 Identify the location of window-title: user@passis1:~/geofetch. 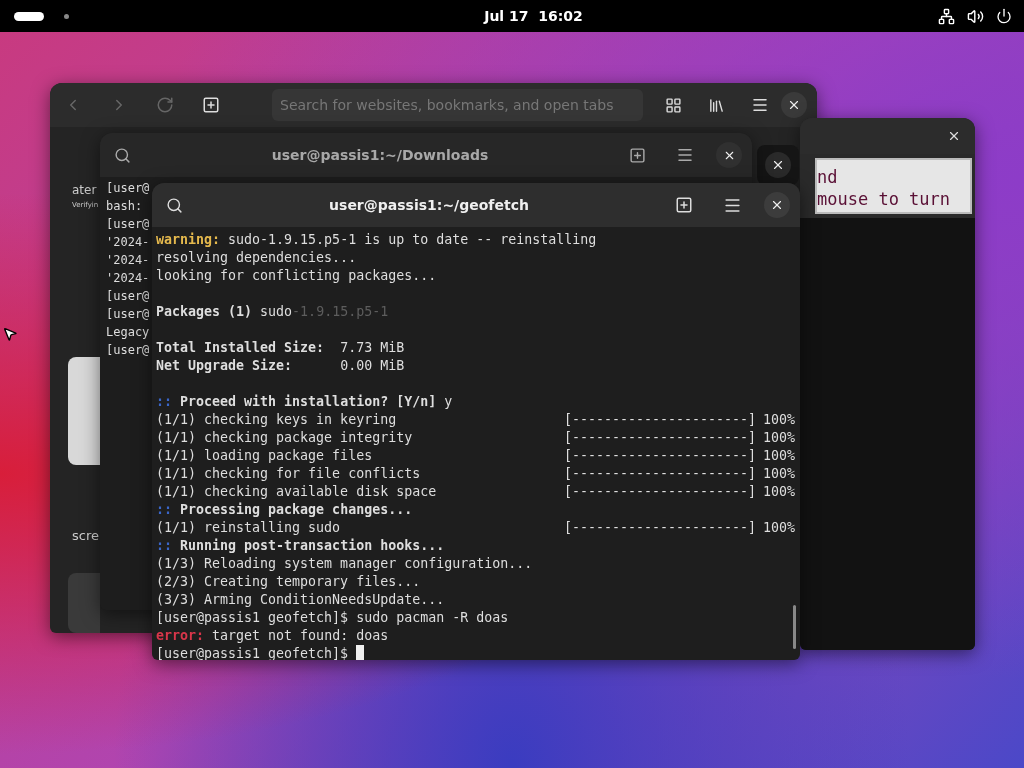
(429, 205).